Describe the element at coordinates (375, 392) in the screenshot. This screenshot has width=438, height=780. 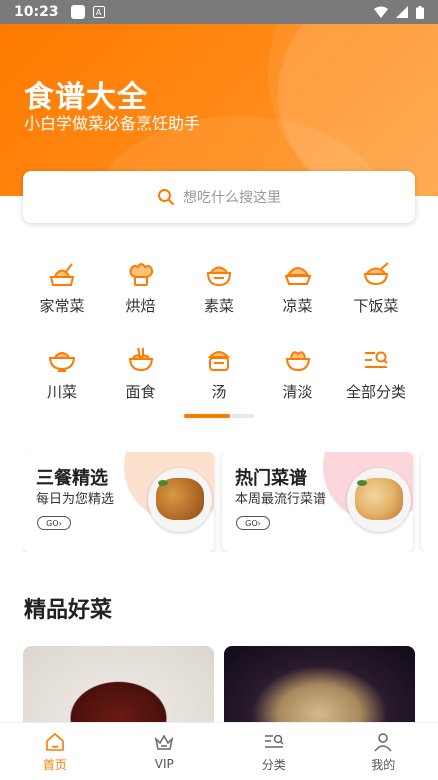
I see `category-label: 全部分类` at that location.